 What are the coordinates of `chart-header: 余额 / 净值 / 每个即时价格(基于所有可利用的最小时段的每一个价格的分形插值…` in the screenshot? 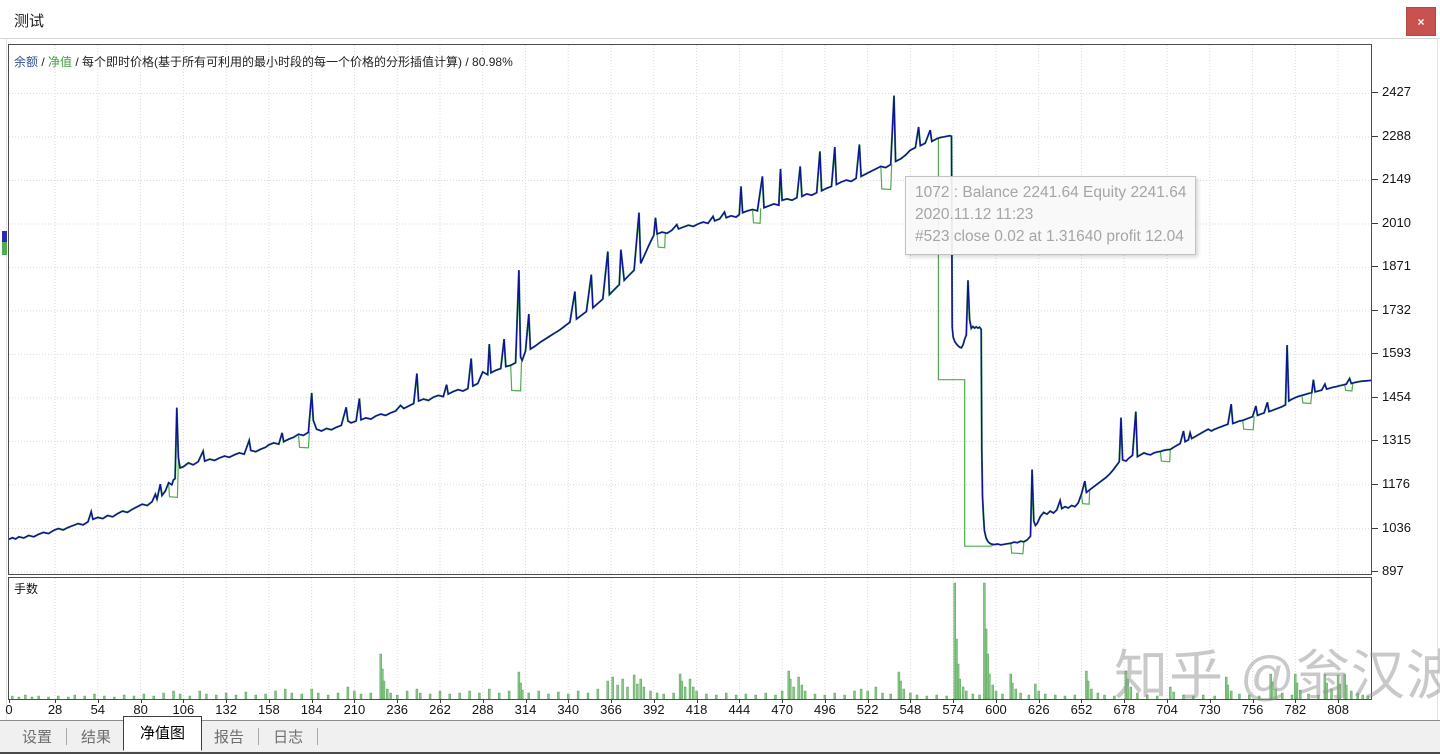 It's located at (263, 61).